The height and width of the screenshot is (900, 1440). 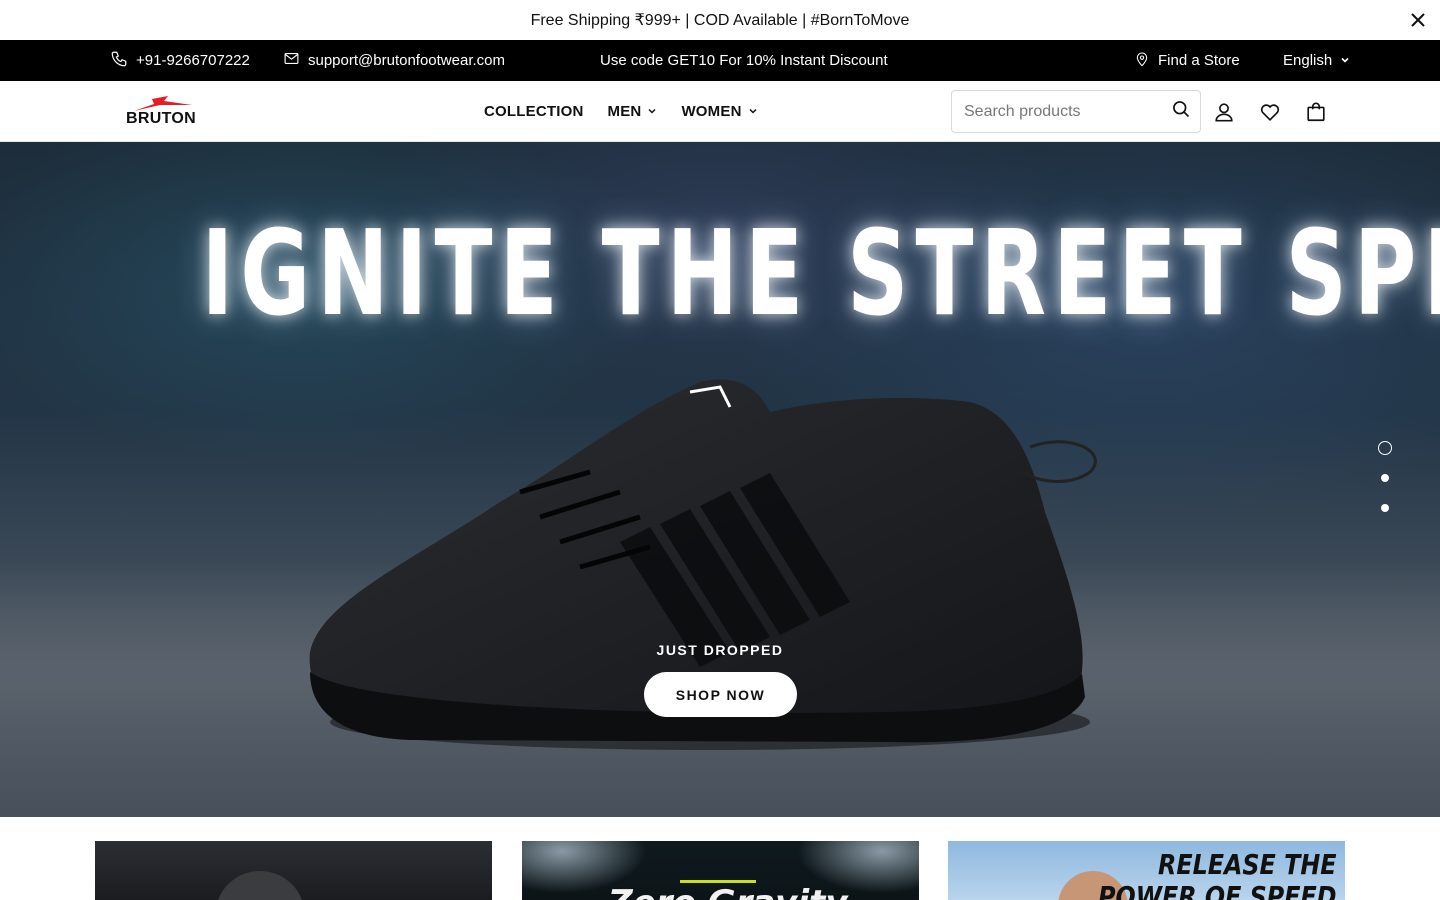 I want to click on nav-men: MEN, so click(x=633, y=111).